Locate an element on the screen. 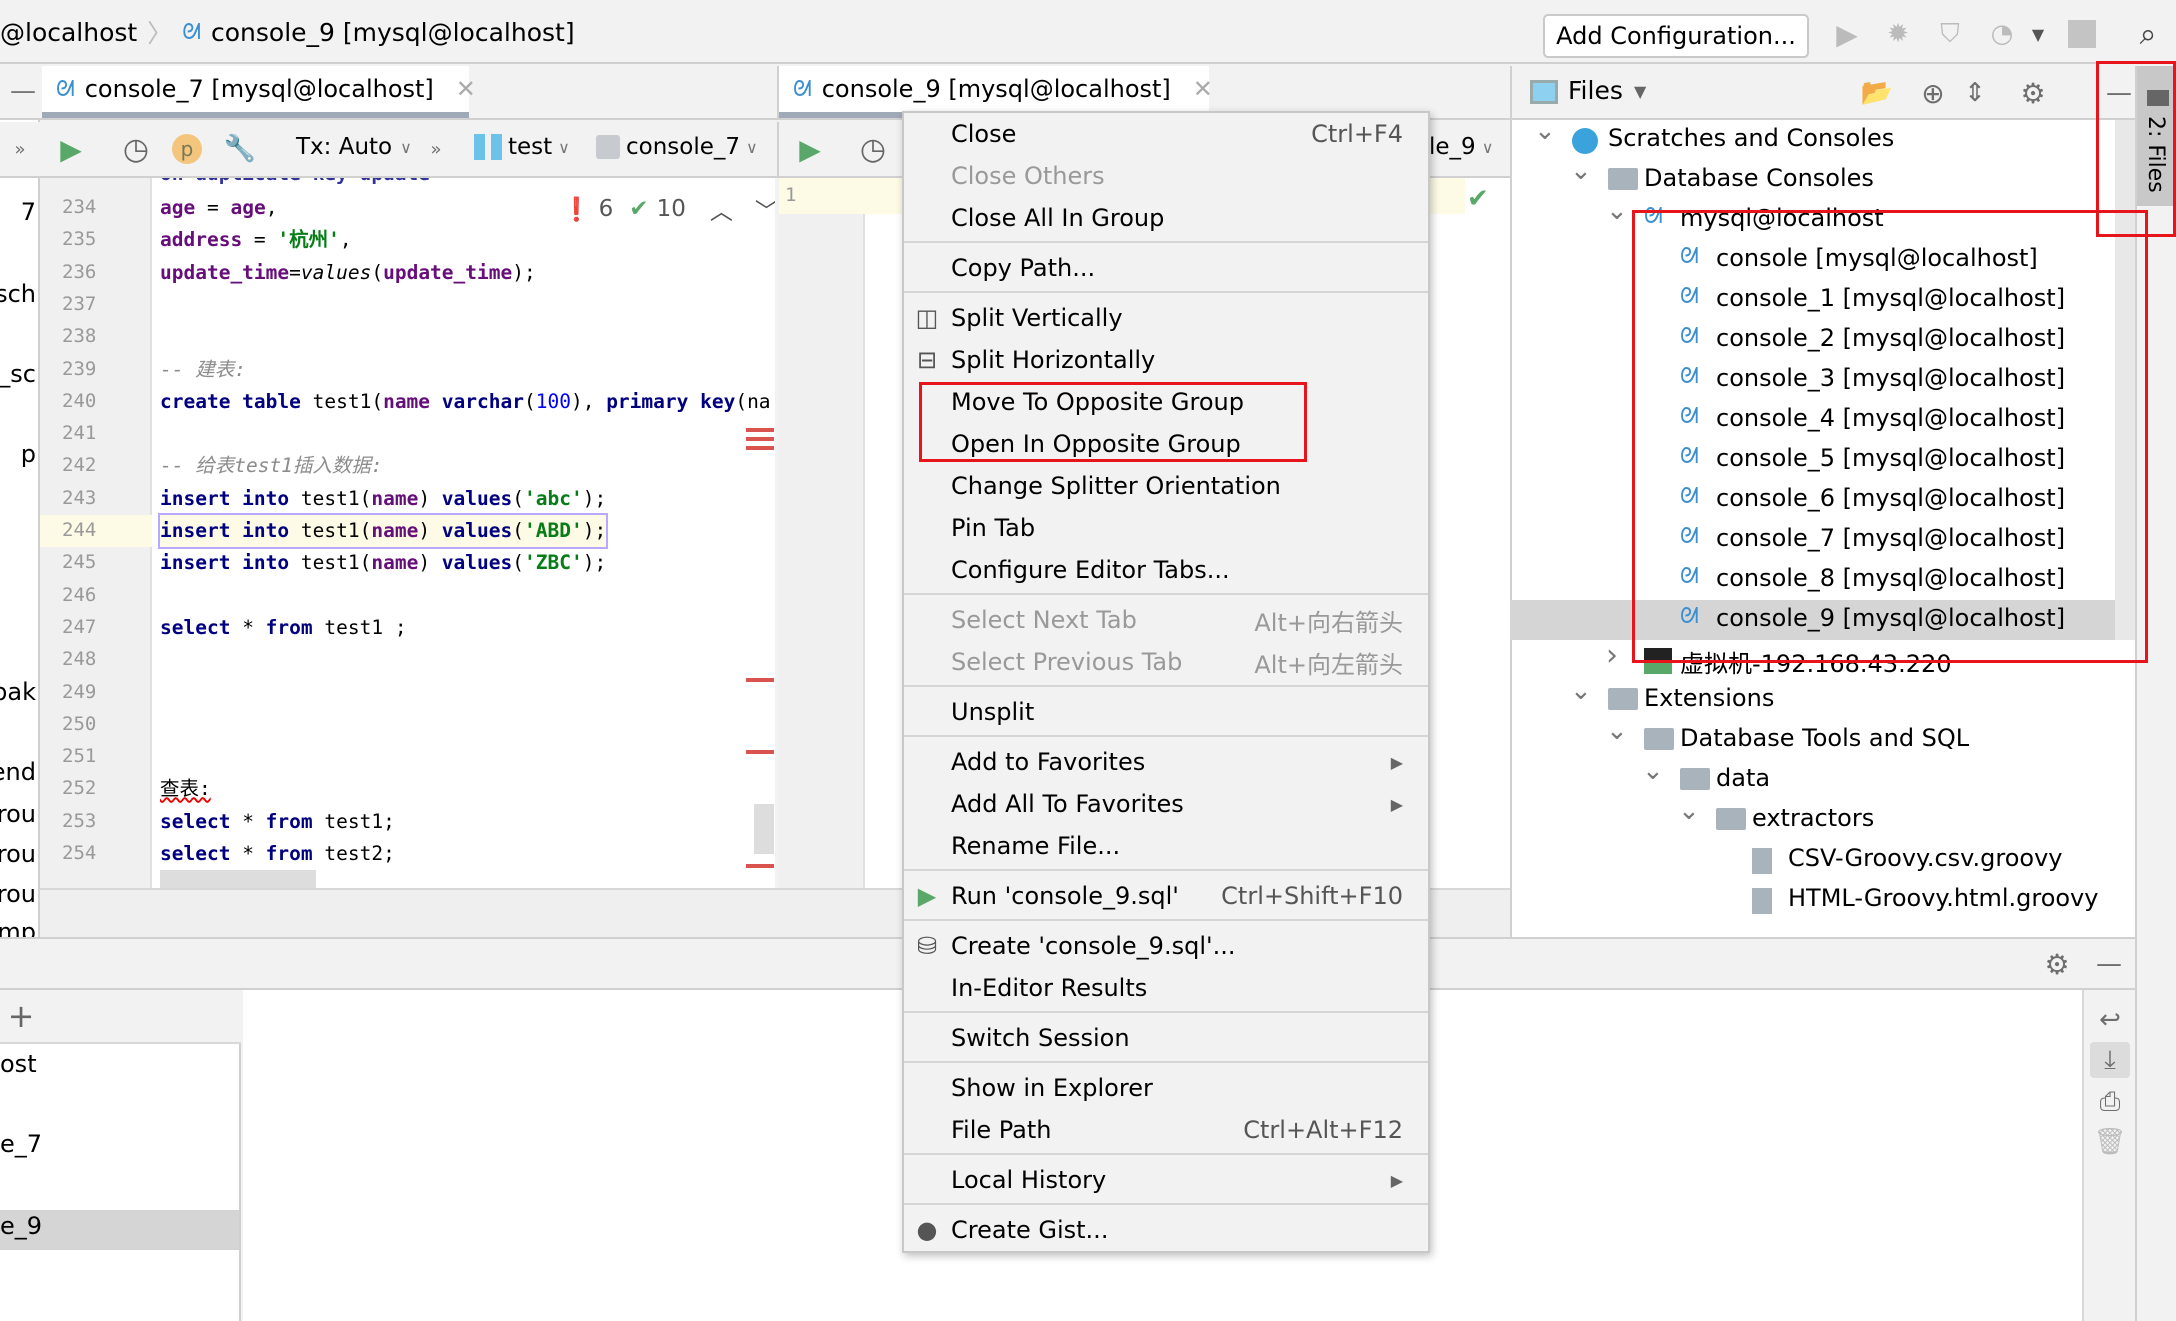  project-item-partial: _sch is located at coordinates (18, 294).